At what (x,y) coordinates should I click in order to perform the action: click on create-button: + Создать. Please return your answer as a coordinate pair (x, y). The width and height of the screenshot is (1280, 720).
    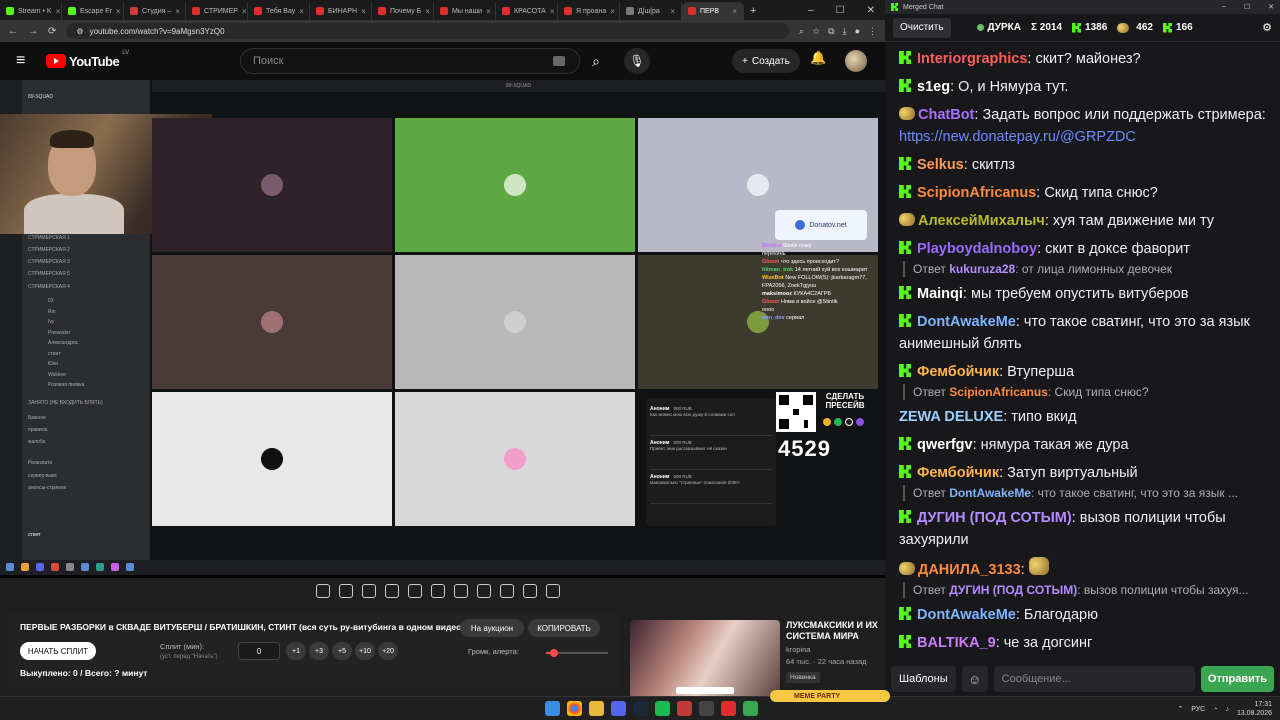
    Looking at the image, I should click on (766, 61).